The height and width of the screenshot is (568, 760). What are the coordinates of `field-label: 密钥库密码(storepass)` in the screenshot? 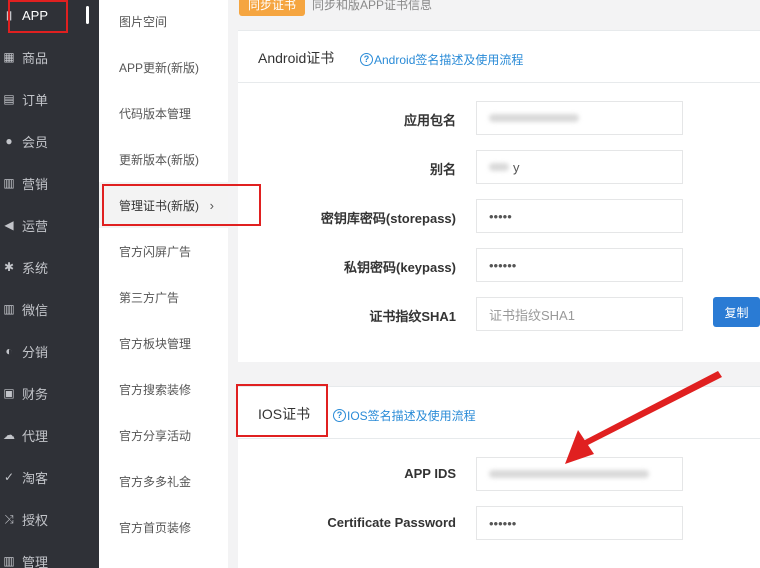 It's located at (388, 218).